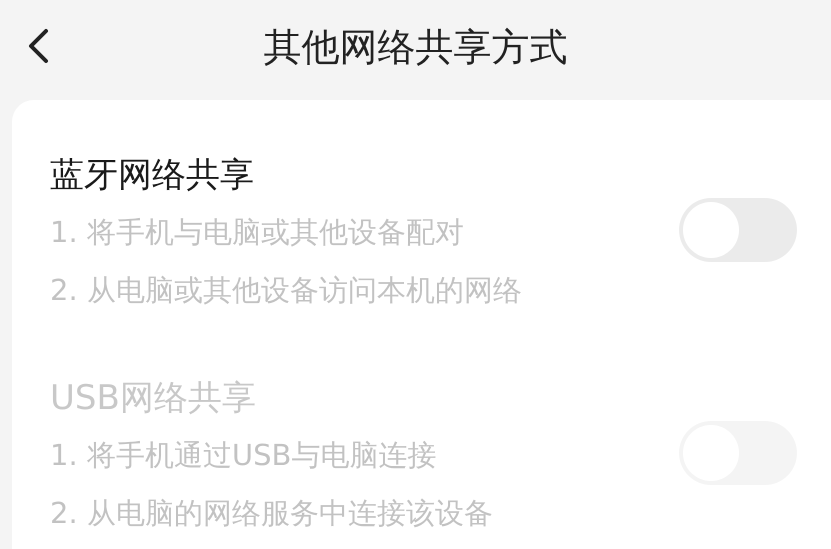 The height and width of the screenshot is (549, 831). Describe the element at coordinates (38, 46) in the screenshot. I see `back-icon` at that location.